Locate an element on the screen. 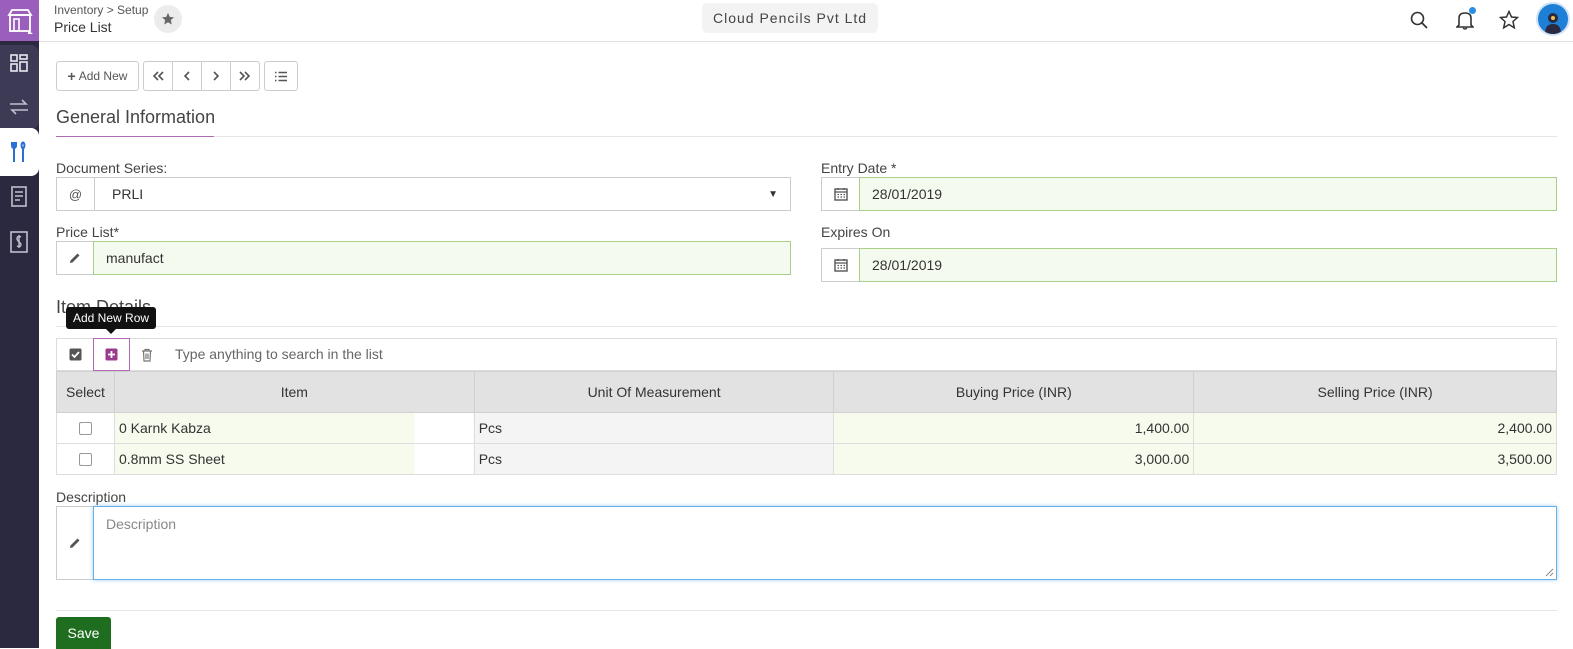  tooltip-arrow is located at coordinates (111, 331).